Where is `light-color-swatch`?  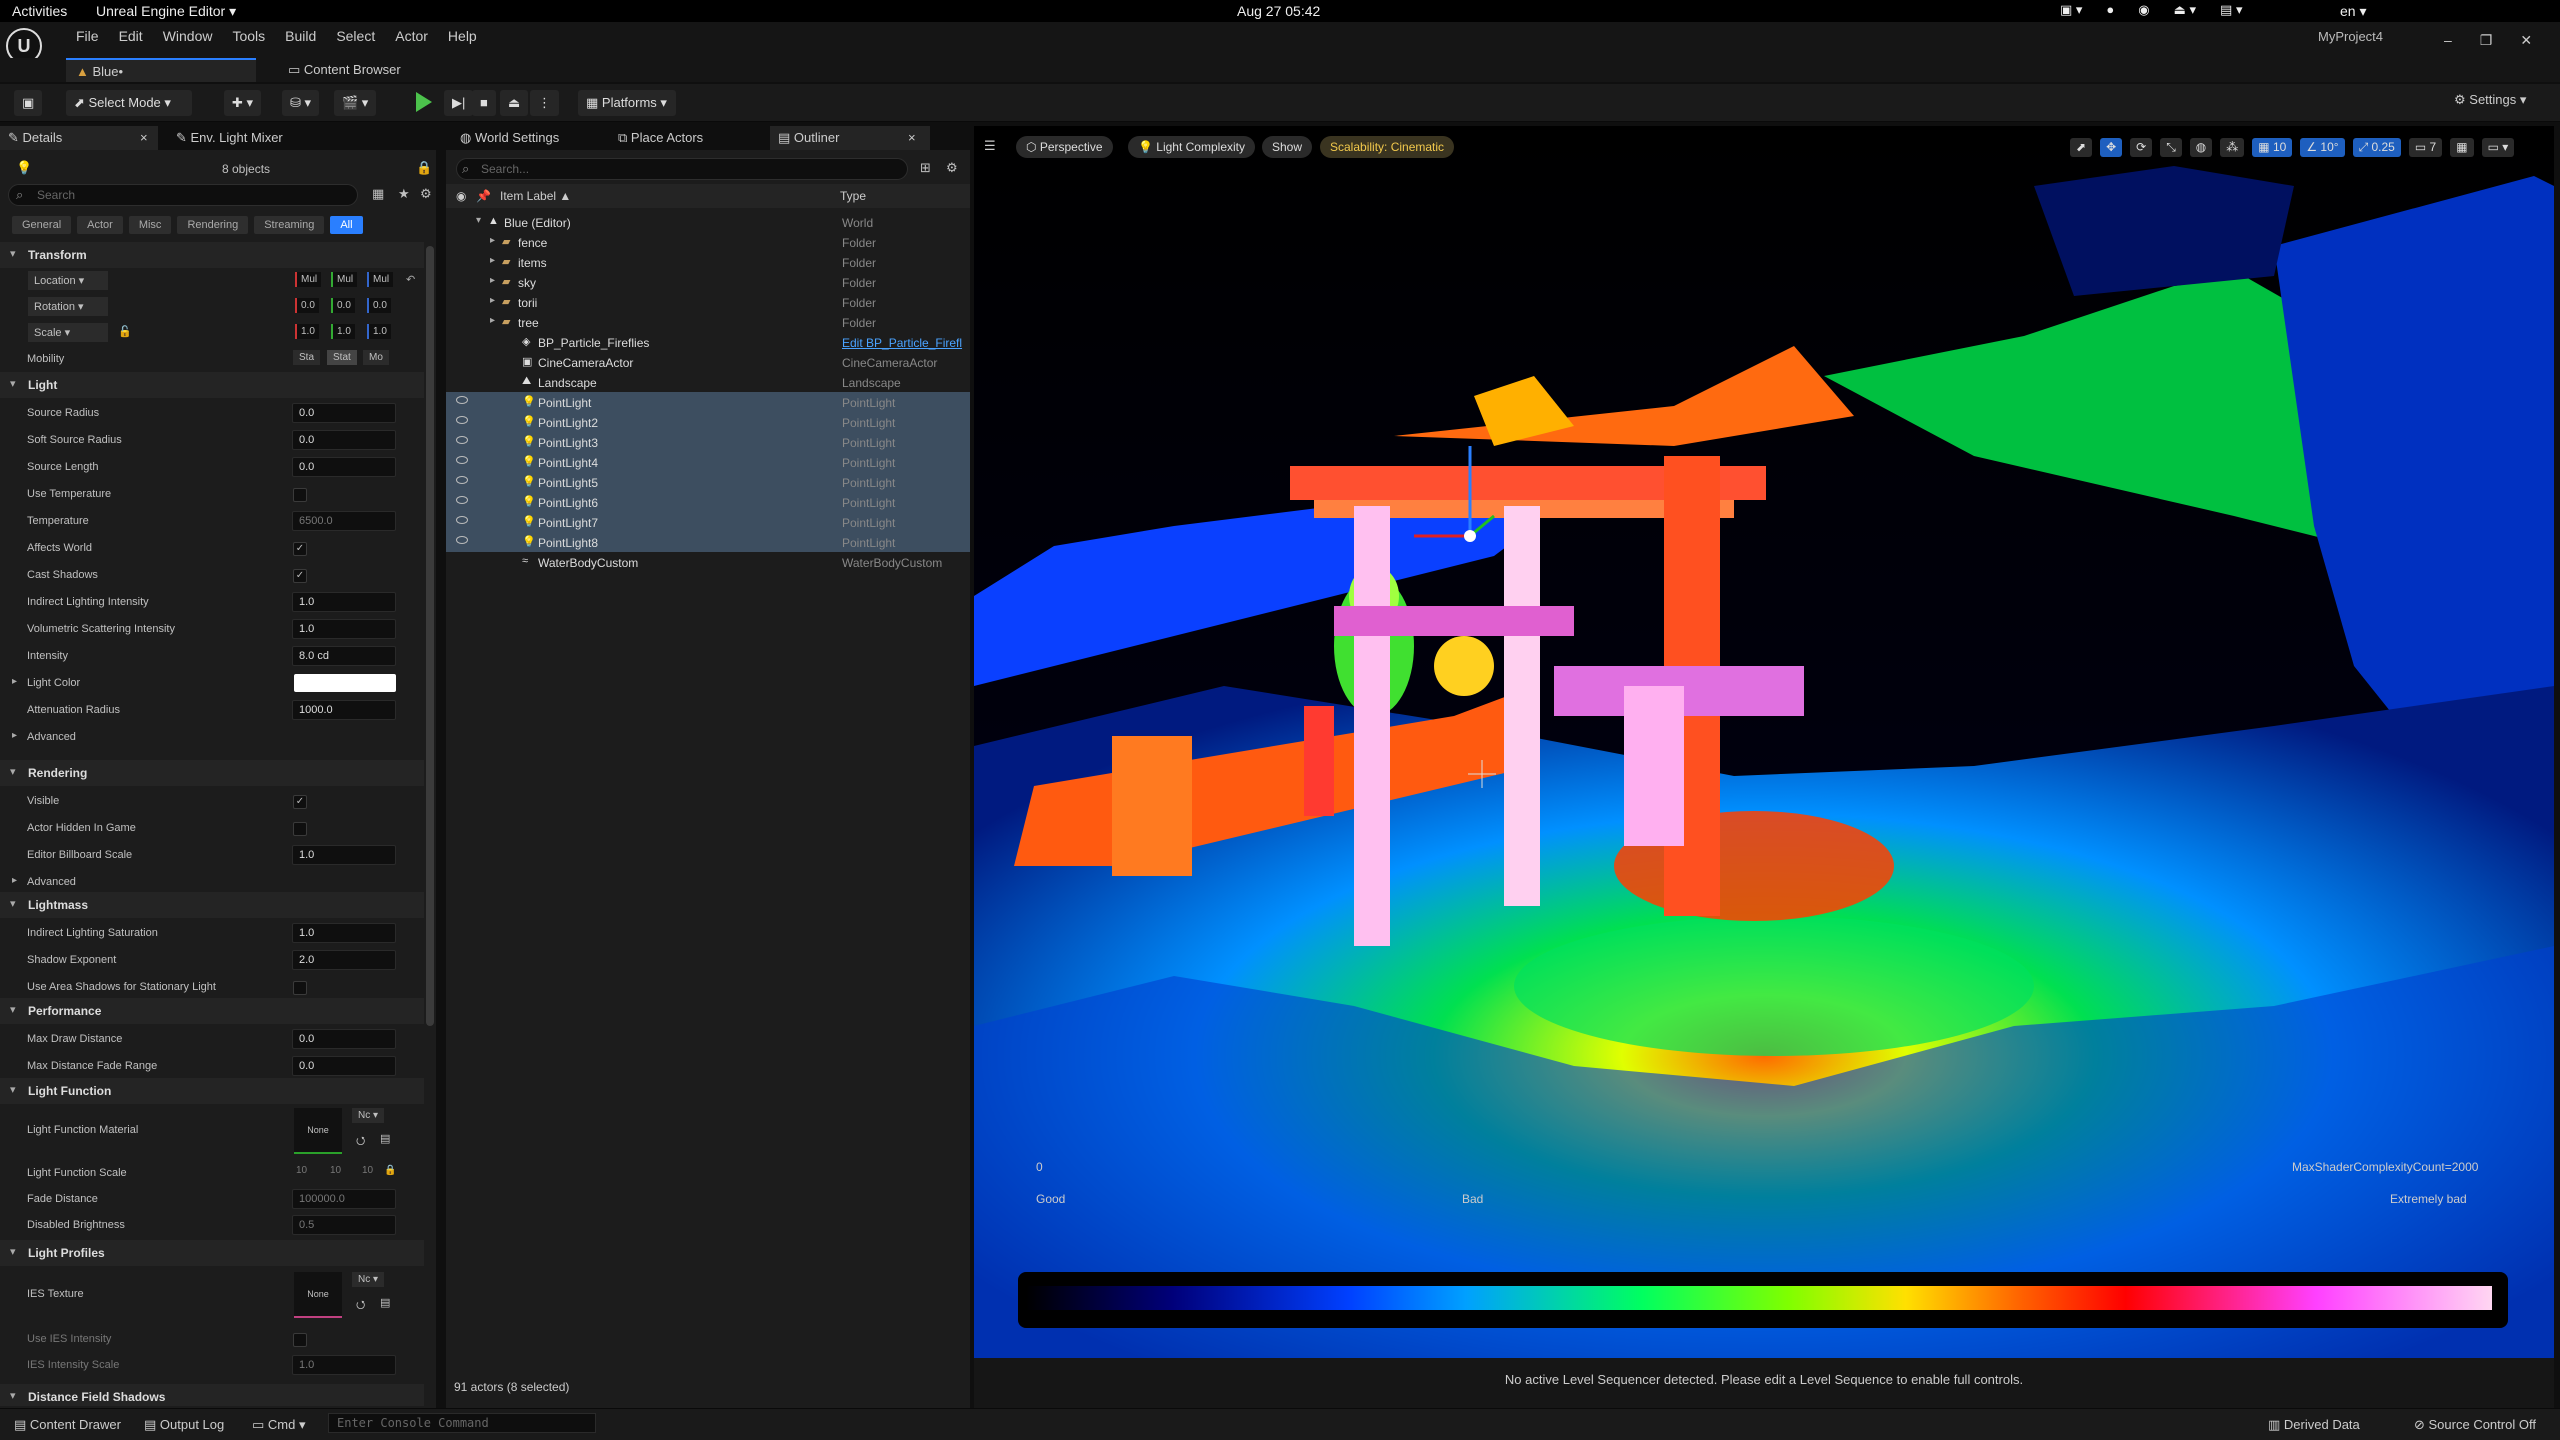 light-color-swatch is located at coordinates (345, 683).